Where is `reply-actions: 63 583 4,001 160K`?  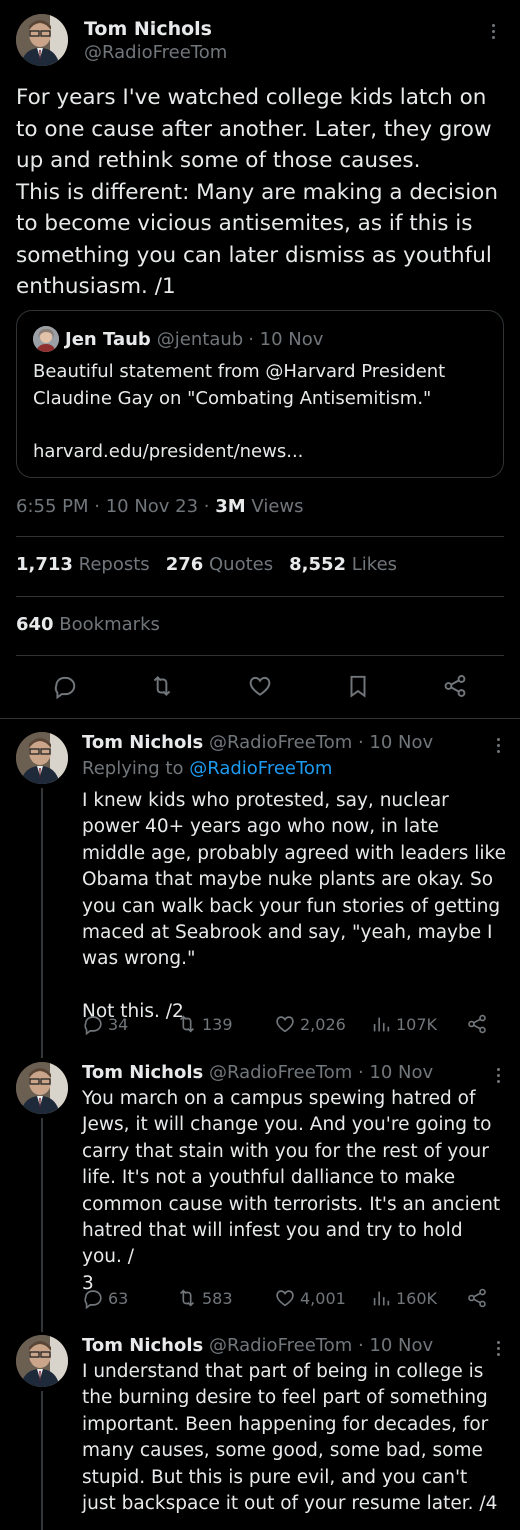
reply-actions: 63 583 4,001 160K is located at coordinates (292, 1298).